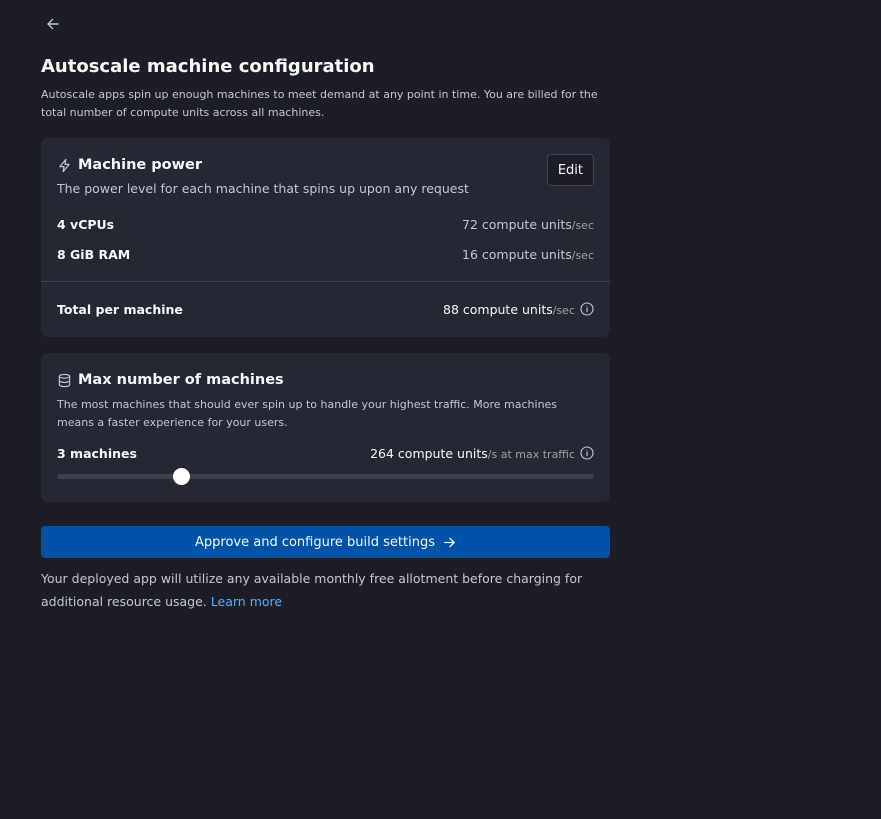 The width and height of the screenshot is (881, 819). Describe the element at coordinates (563, 310) in the screenshot. I see `total-unit: /sec` at that location.